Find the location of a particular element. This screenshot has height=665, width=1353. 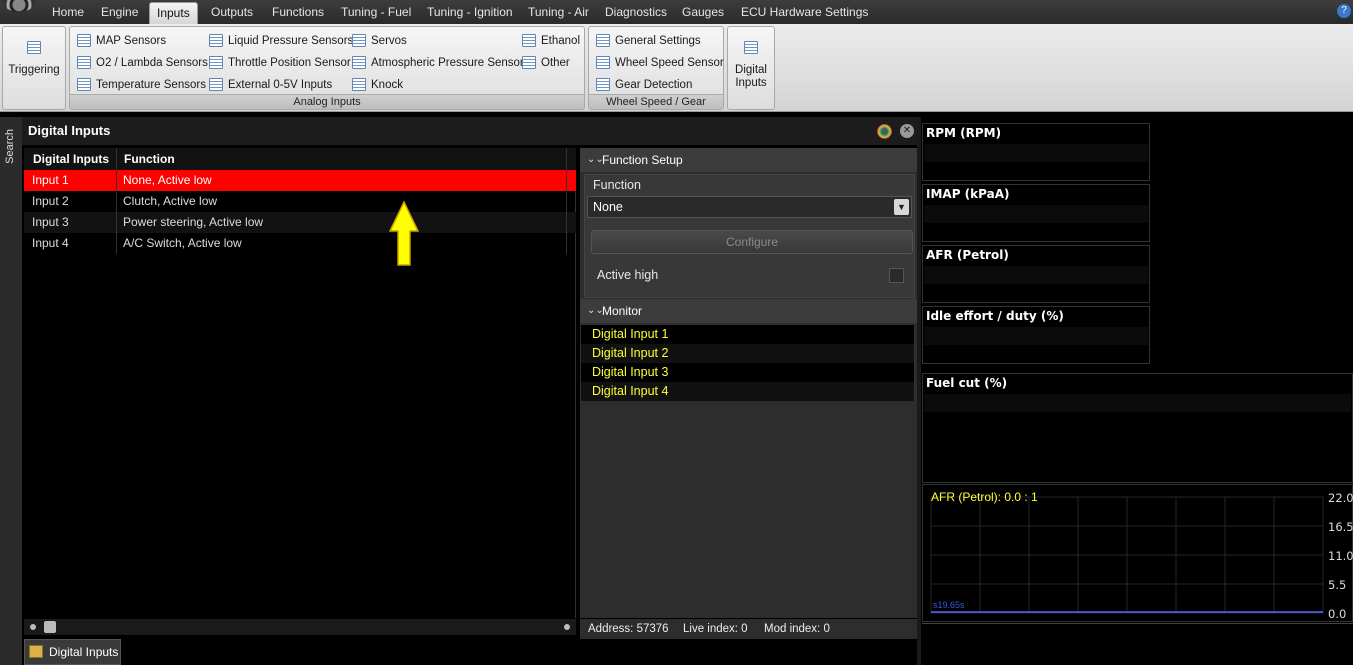

liquid-pressure-sensors-button: Liquid Pressure Sensors is located at coordinates (281, 41).